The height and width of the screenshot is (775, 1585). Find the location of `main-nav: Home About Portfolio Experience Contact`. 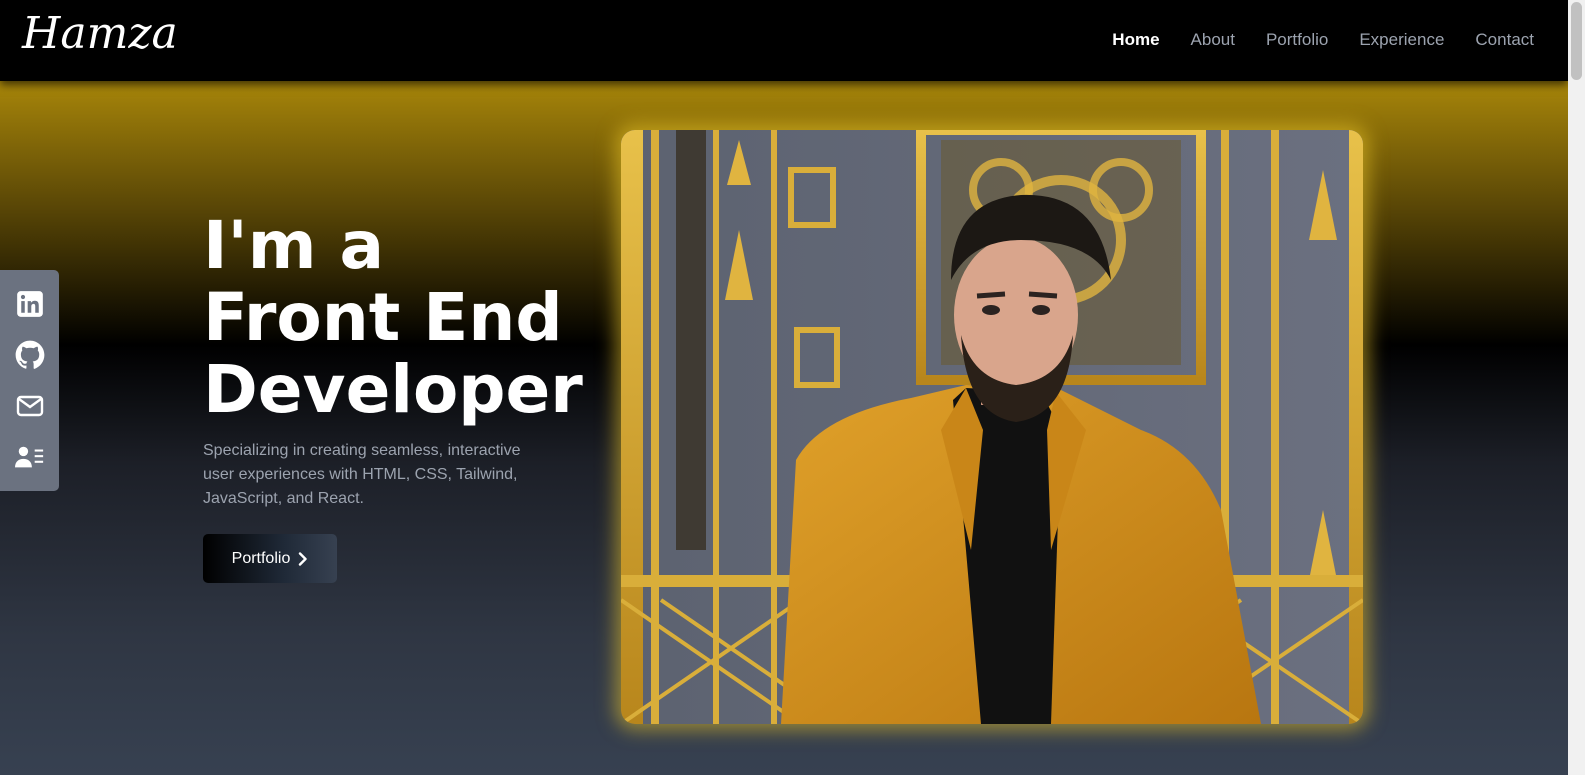

main-nav: Home About Portfolio Experience Contact is located at coordinates (1323, 40).